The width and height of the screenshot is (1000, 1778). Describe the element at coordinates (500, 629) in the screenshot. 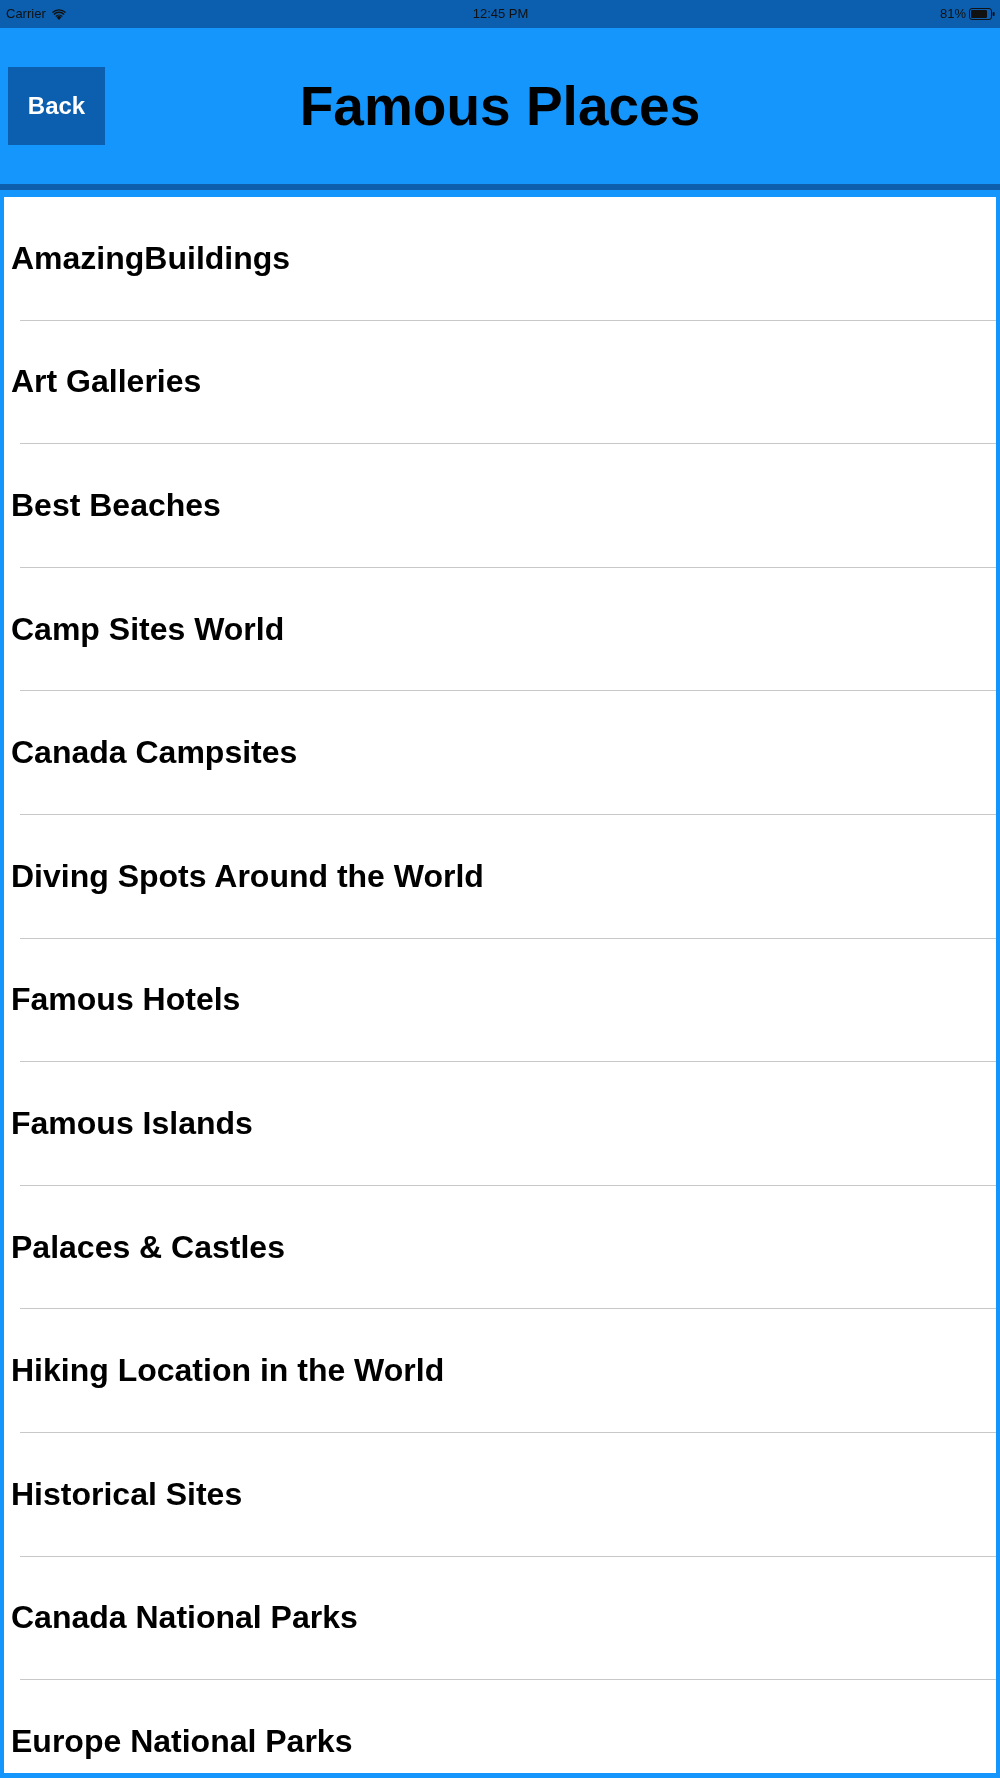

I see `list-item: Camp Sites World` at that location.